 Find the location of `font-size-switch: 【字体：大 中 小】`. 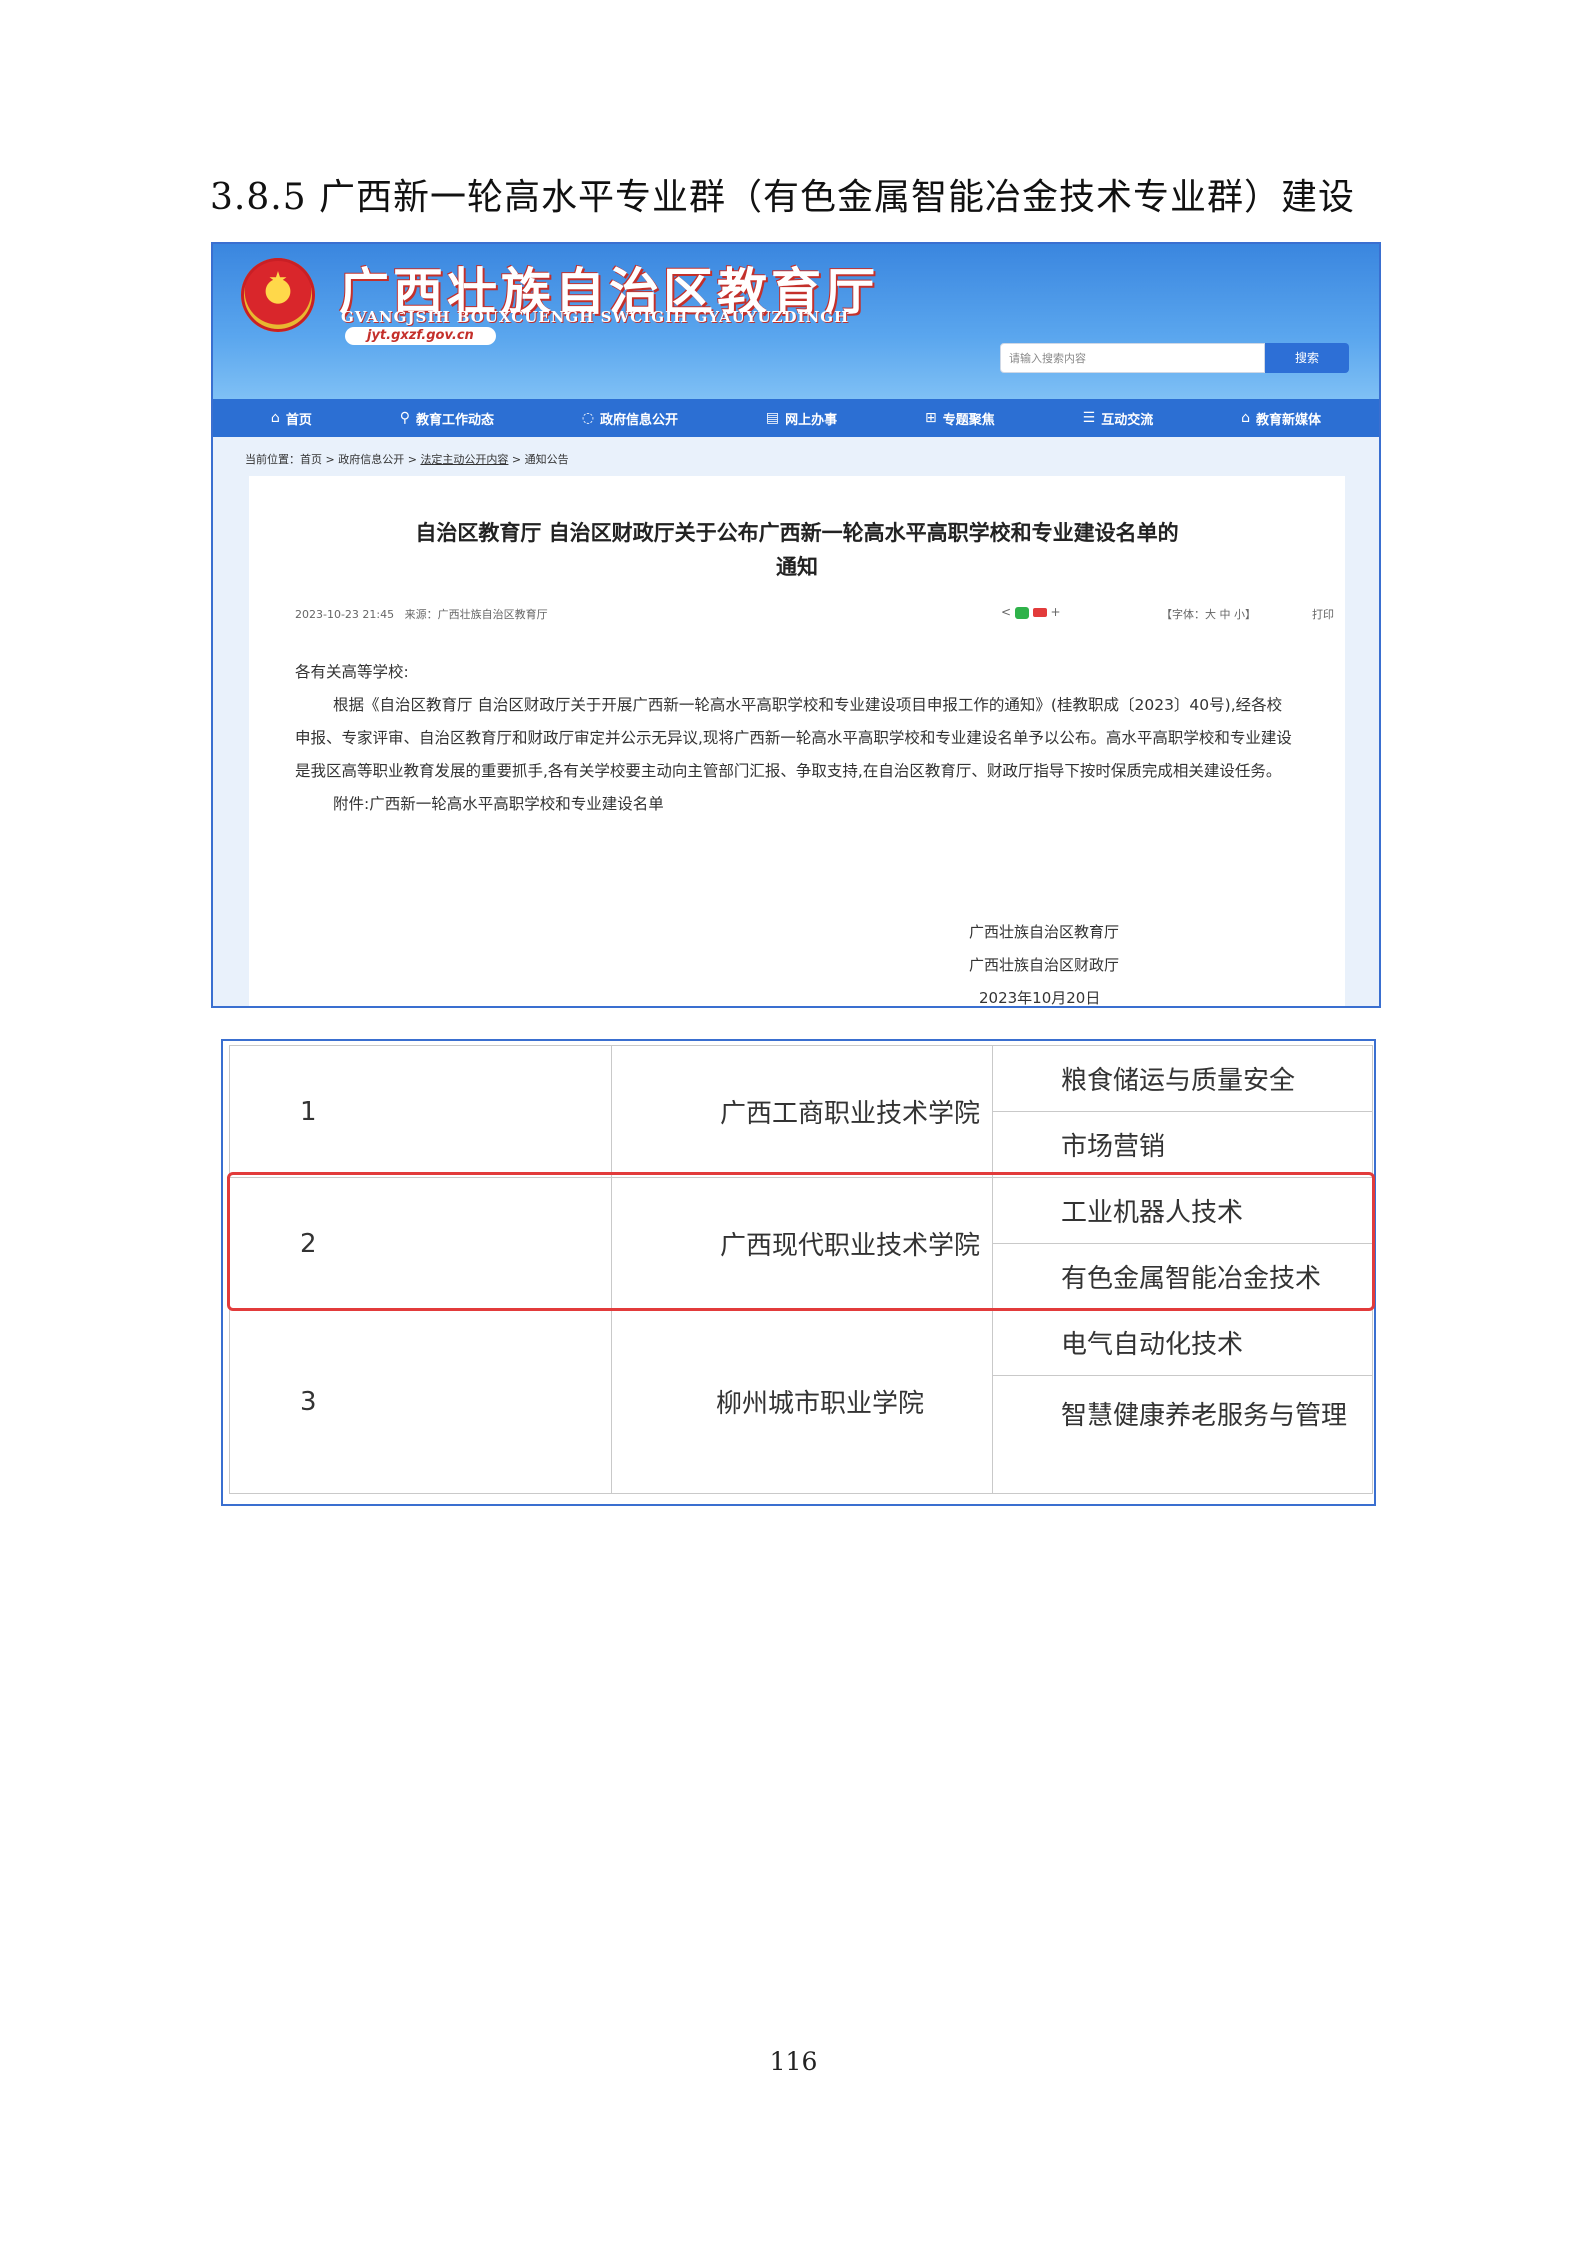

font-size-switch: 【字体：大 中 小】 is located at coordinates (1208, 614).